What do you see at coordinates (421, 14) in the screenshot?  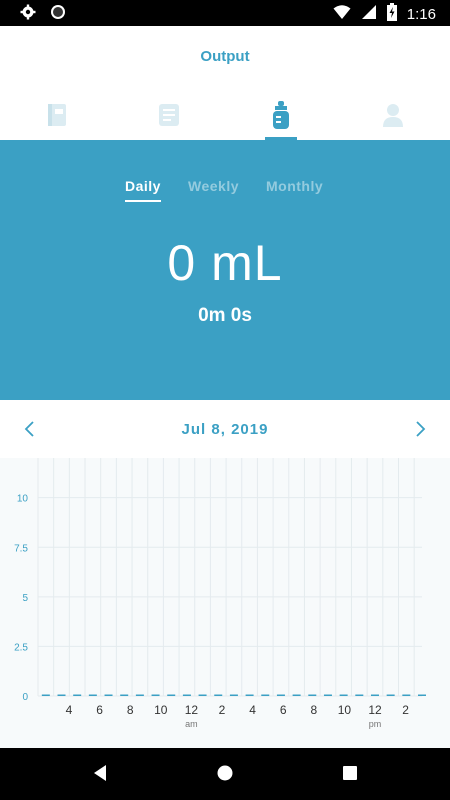 I see `status-clock: 1:16` at bounding box center [421, 14].